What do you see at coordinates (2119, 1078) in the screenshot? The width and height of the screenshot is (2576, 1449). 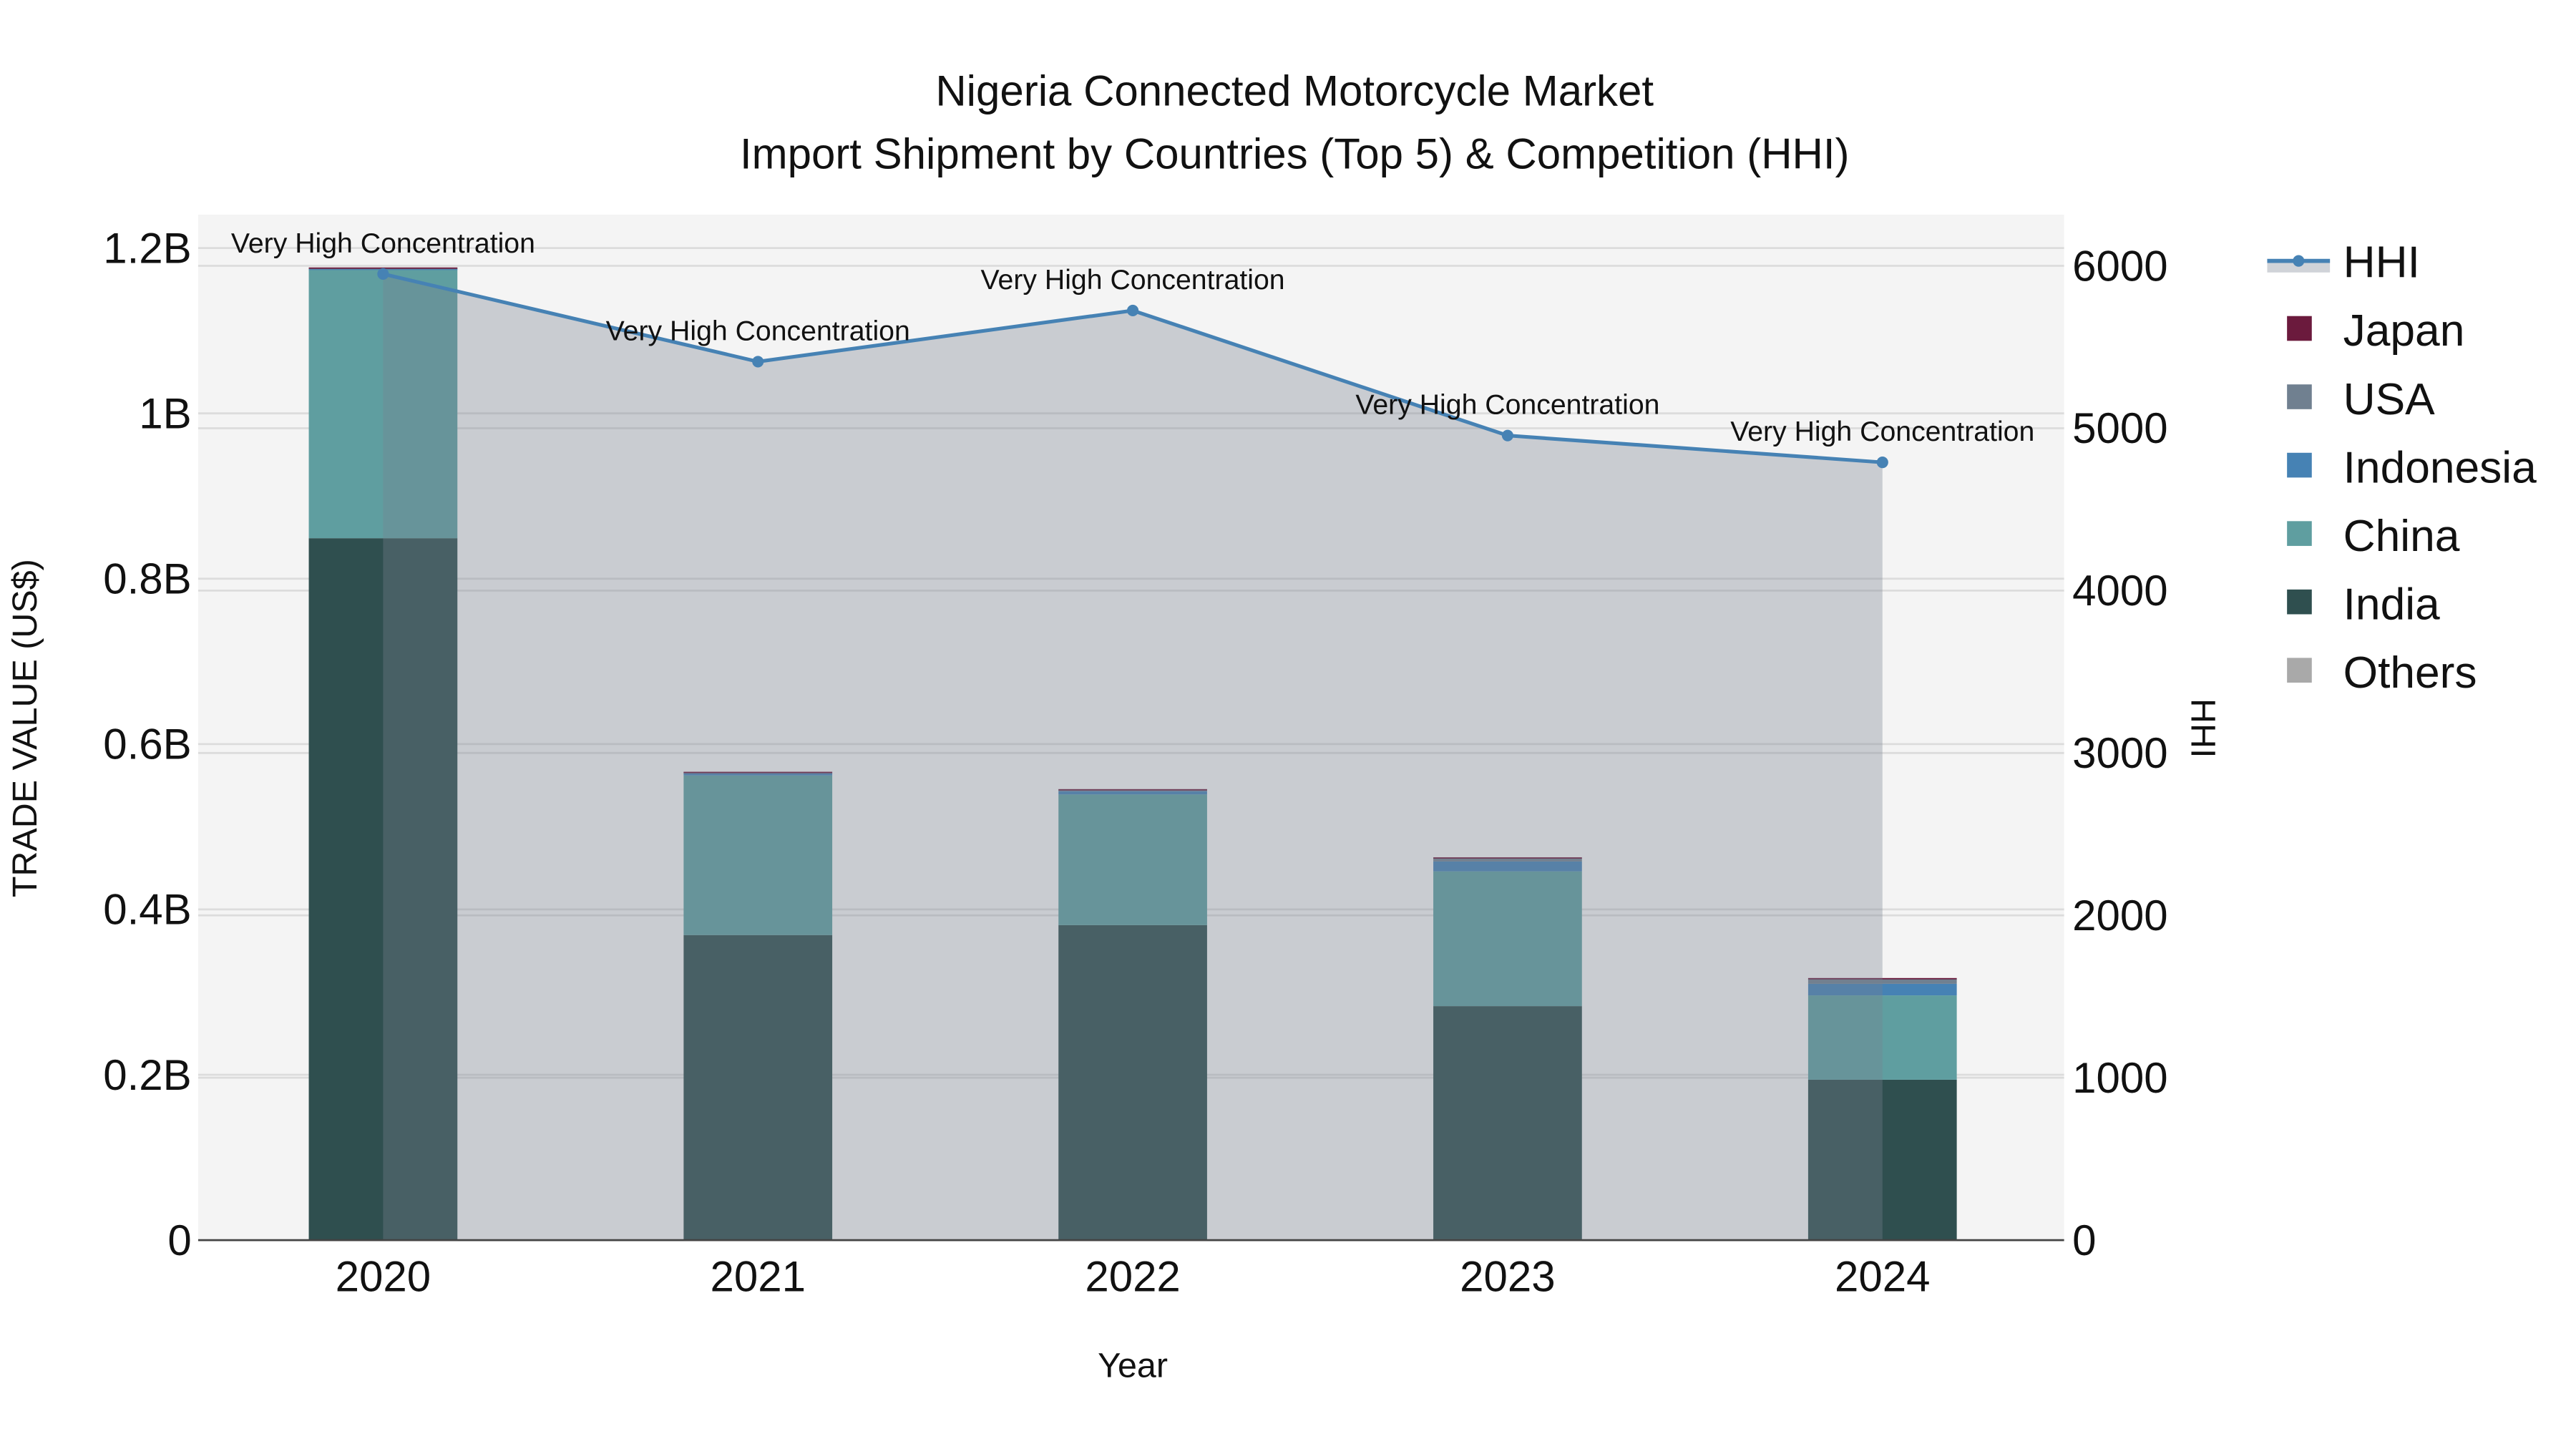 I see `y2-tick-label: 1000` at bounding box center [2119, 1078].